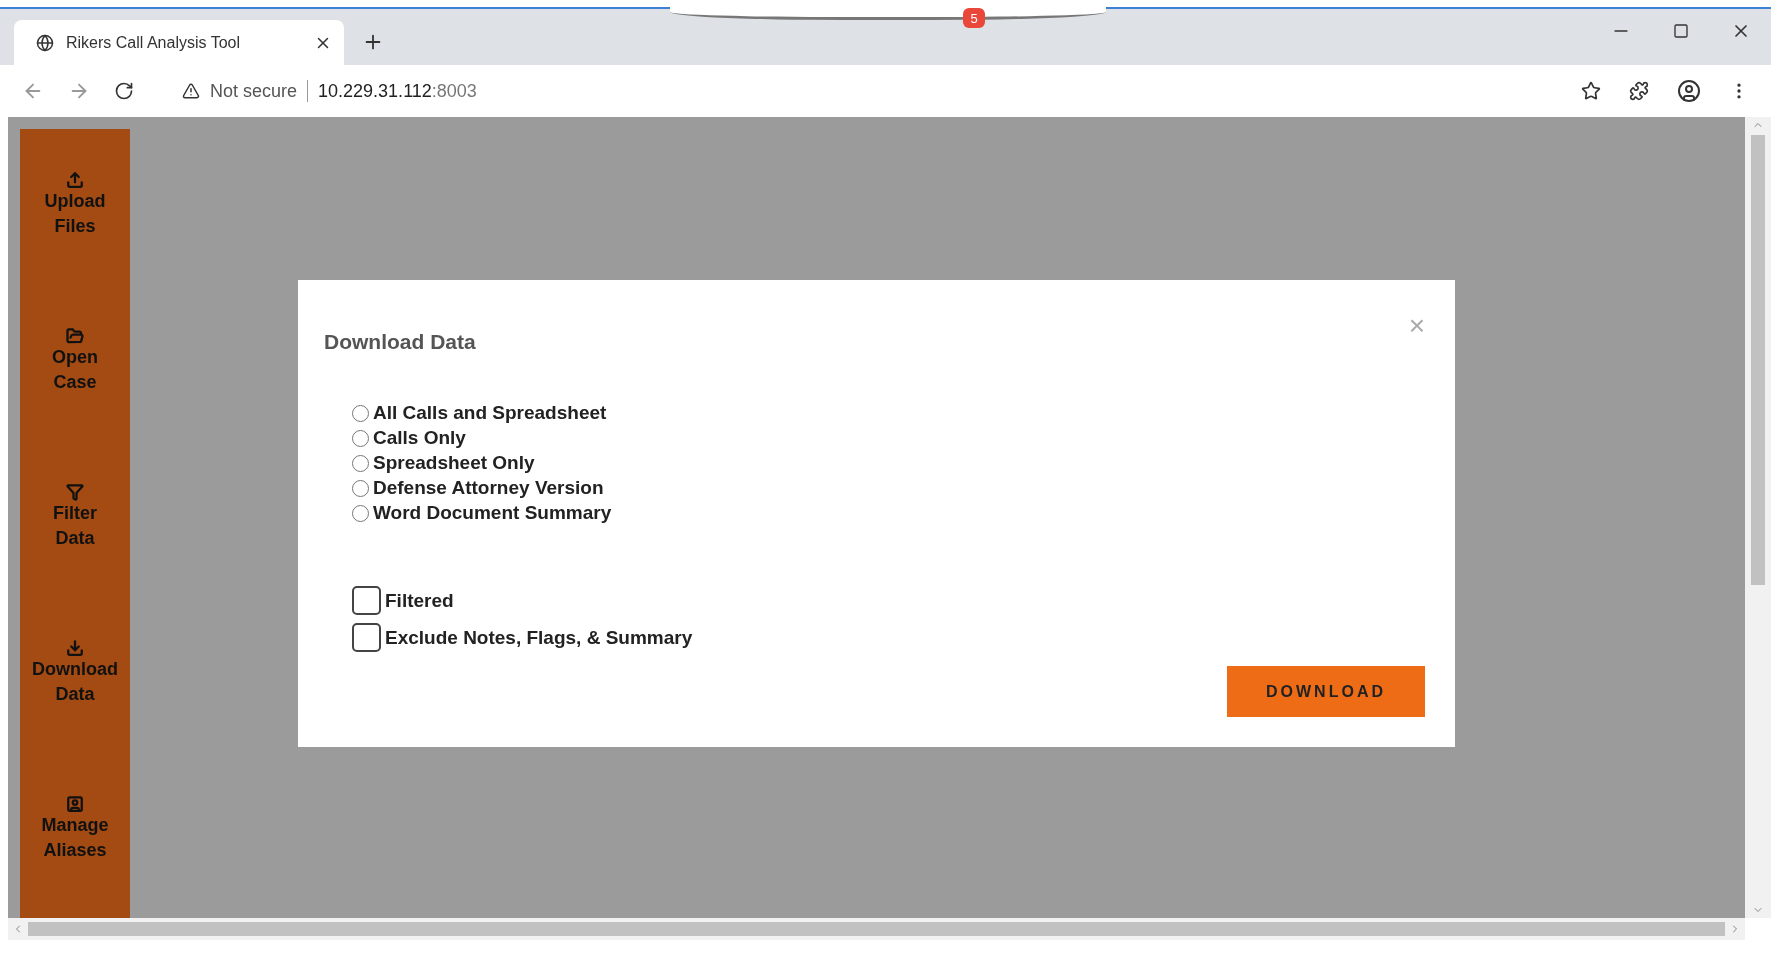  I want to click on browser-tab: Rikers Call Analysis Tool, so click(179, 42).